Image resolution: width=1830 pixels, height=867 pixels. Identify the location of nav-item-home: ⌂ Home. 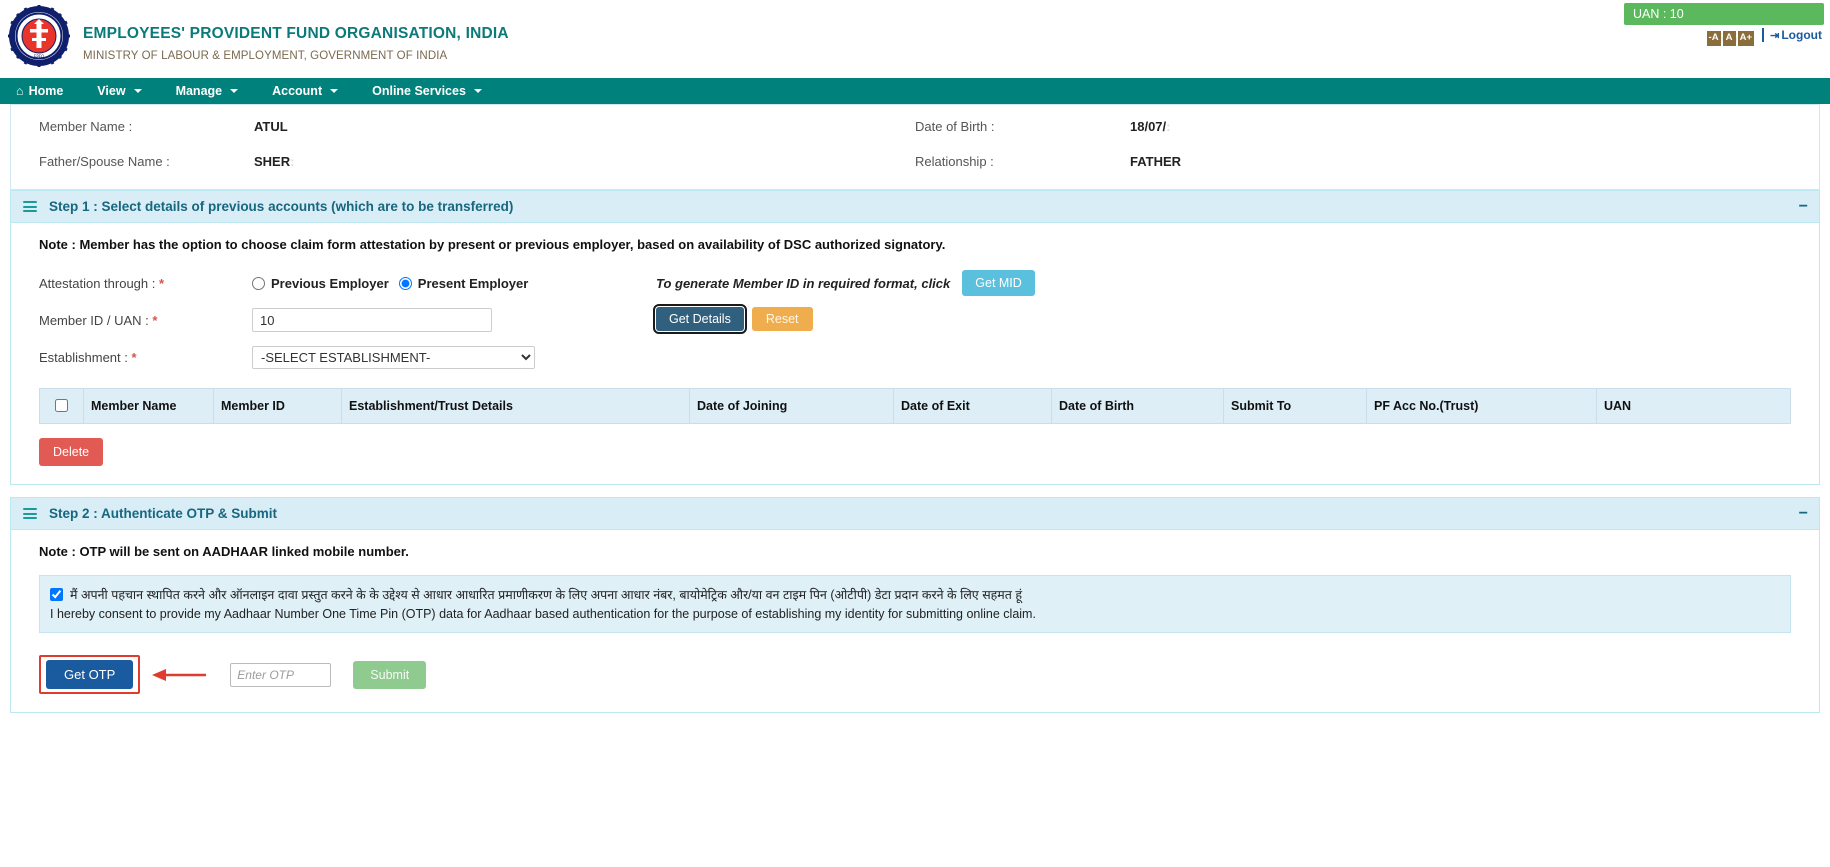
(45, 91).